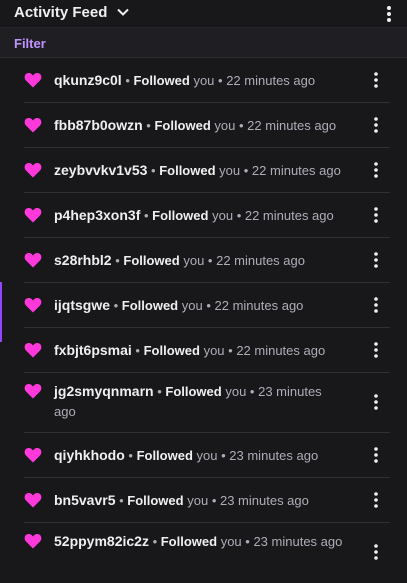 The image size is (407, 583). What do you see at coordinates (100, 170) in the screenshot?
I see `username-link: zeybvvkv1v53` at bounding box center [100, 170].